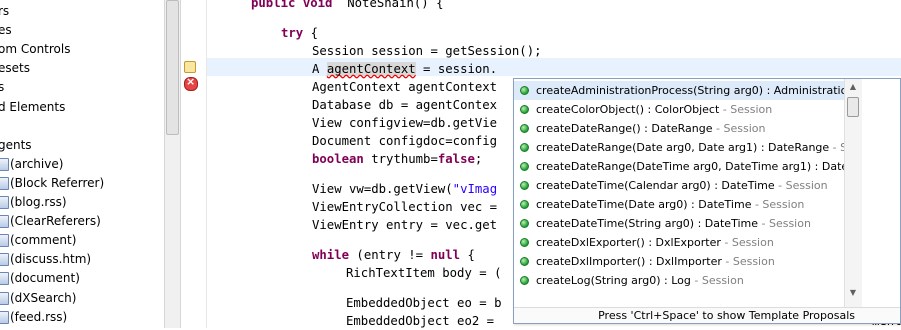 This screenshot has width=901, height=330. I want to click on navigator-item-label: (archive), so click(37, 163).